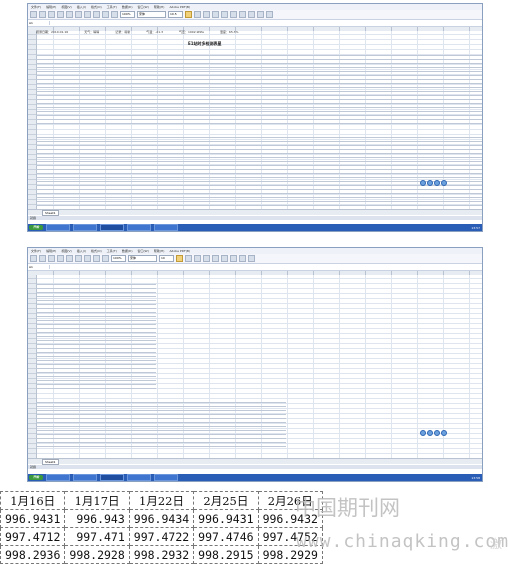 Image resolution: width=508 pixels, height=564 pixels. Describe the element at coordinates (161, 536) in the screenshot. I see `table-cell: 997.4722` at that location.